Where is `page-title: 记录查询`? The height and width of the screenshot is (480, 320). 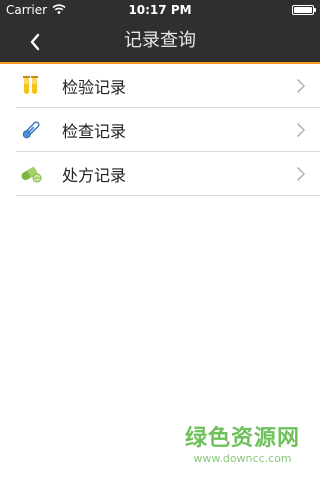
page-title: 记录查询 is located at coordinates (160, 40).